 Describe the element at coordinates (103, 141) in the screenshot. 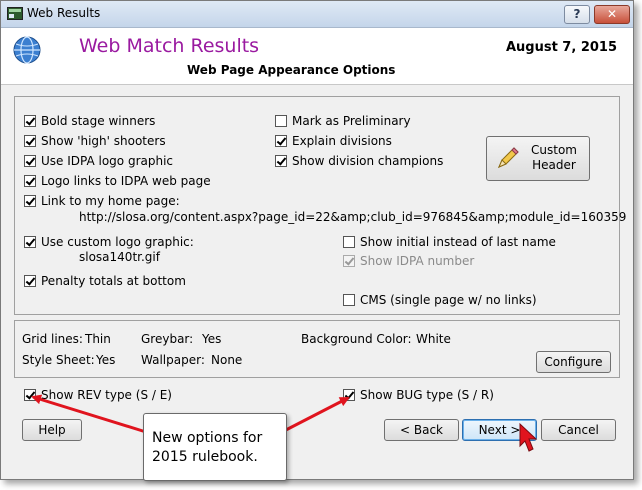

I see `checkbox-label: Show 'high' shooters` at that location.